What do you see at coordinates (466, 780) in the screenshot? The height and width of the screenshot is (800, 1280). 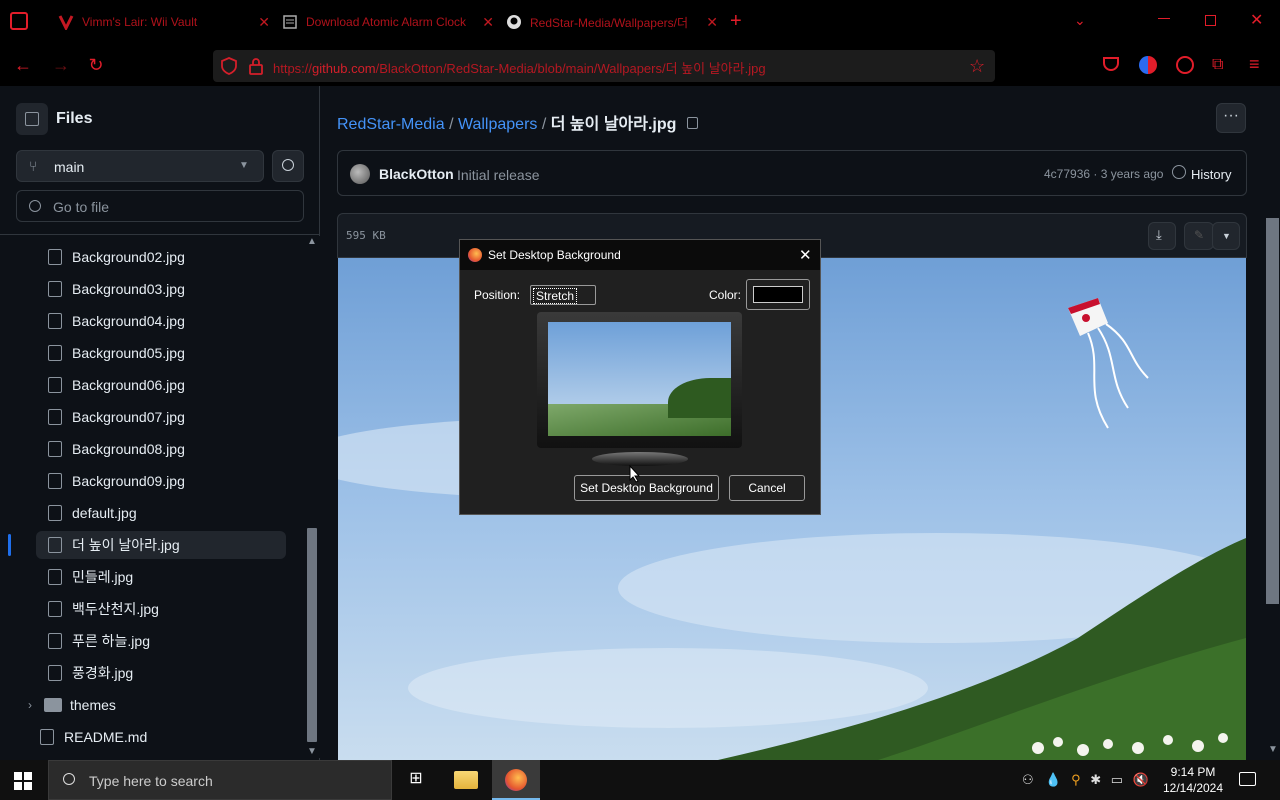 I see `file-explorer-icon` at bounding box center [466, 780].